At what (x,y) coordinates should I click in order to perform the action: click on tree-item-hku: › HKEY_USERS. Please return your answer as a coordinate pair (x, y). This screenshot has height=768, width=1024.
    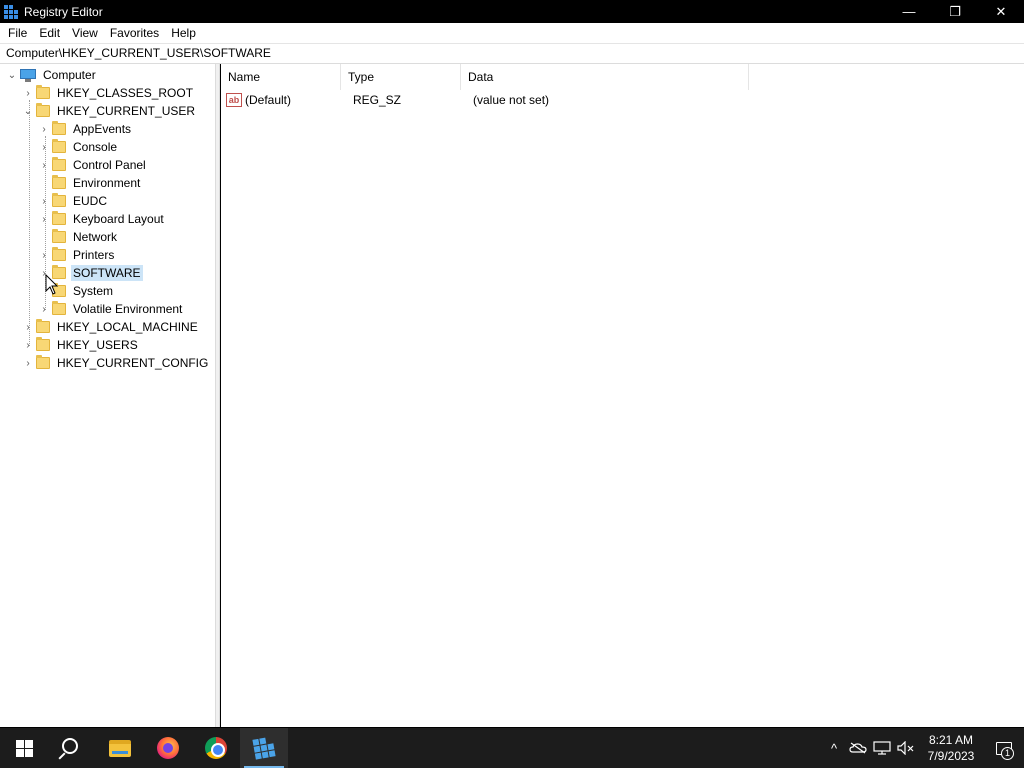
    Looking at the image, I should click on (80, 345).